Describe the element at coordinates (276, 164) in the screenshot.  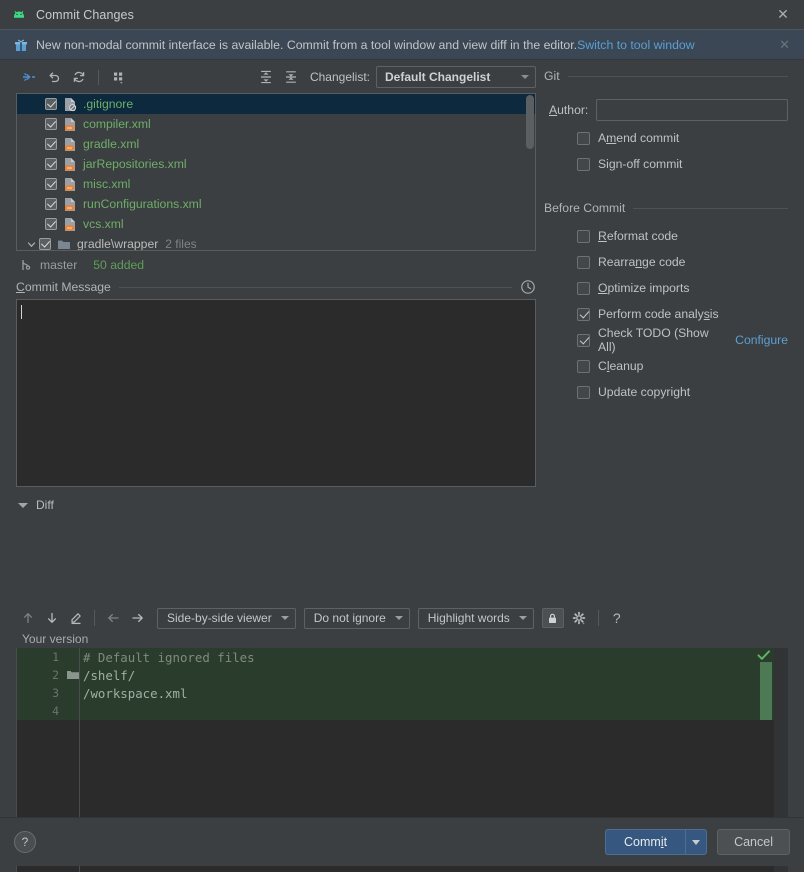
I see `list-item: <> jarRepositories.xml` at that location.